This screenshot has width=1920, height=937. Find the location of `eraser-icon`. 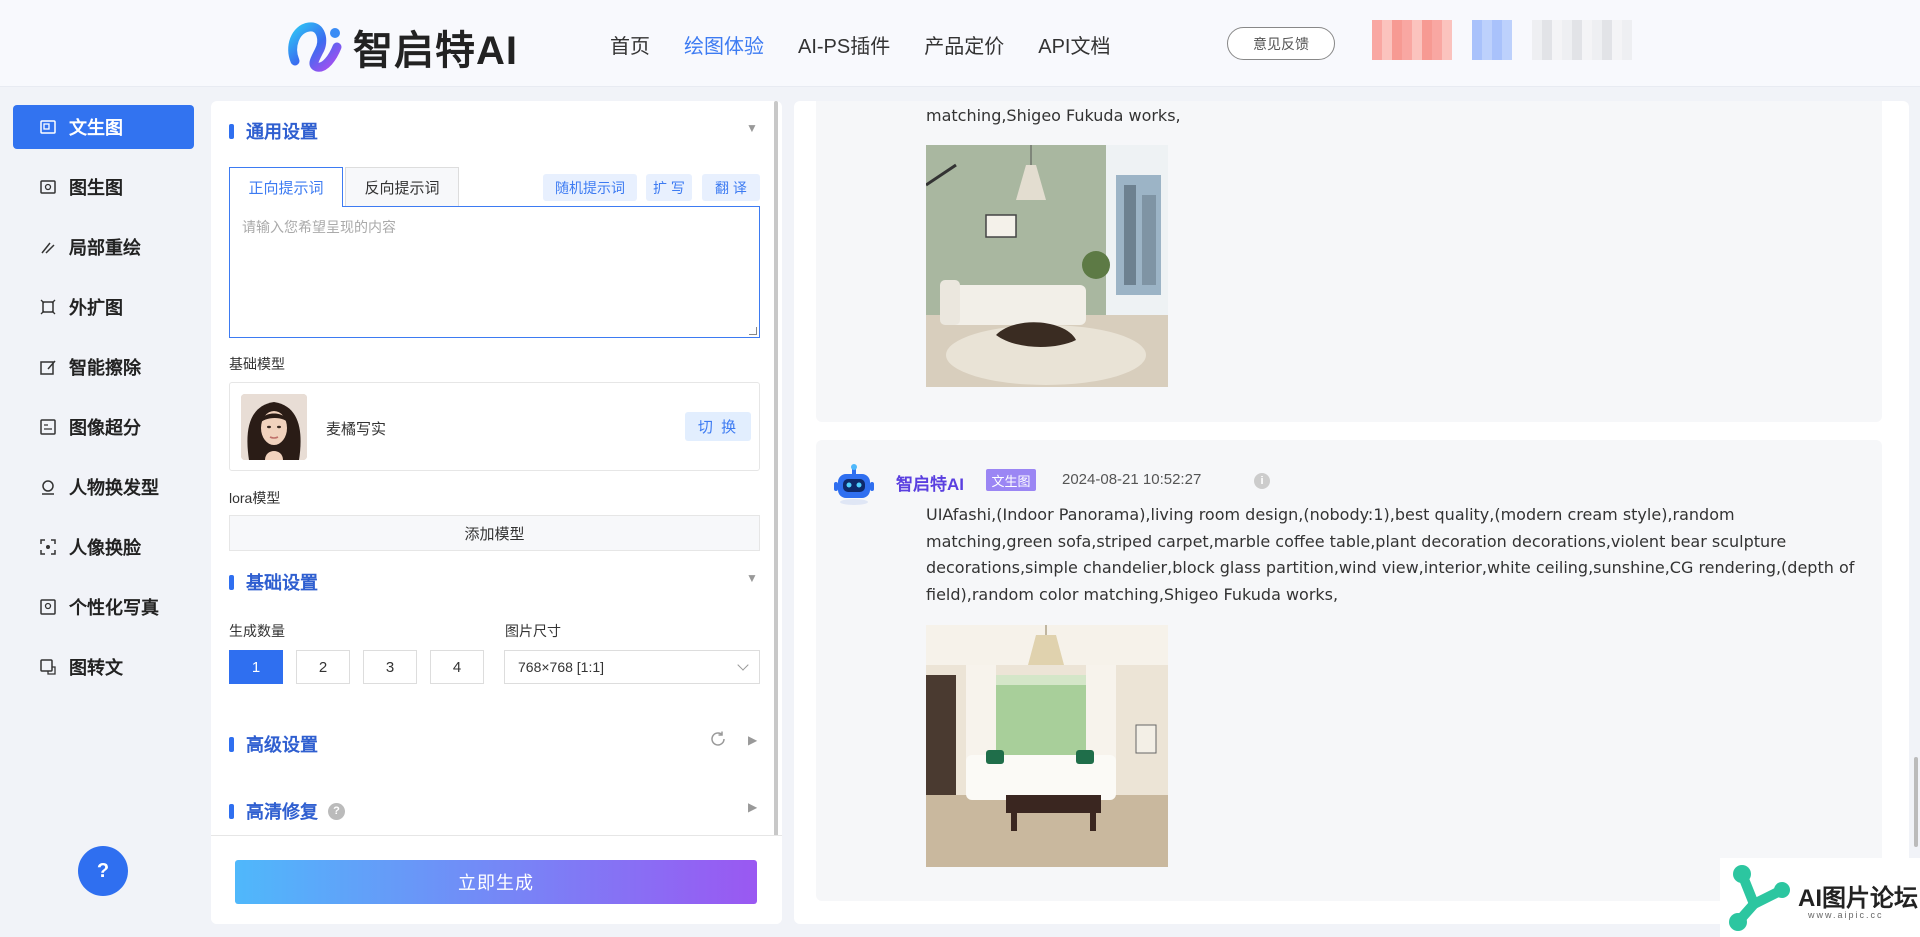

eraser-icon is located at coordinates (48, 367).